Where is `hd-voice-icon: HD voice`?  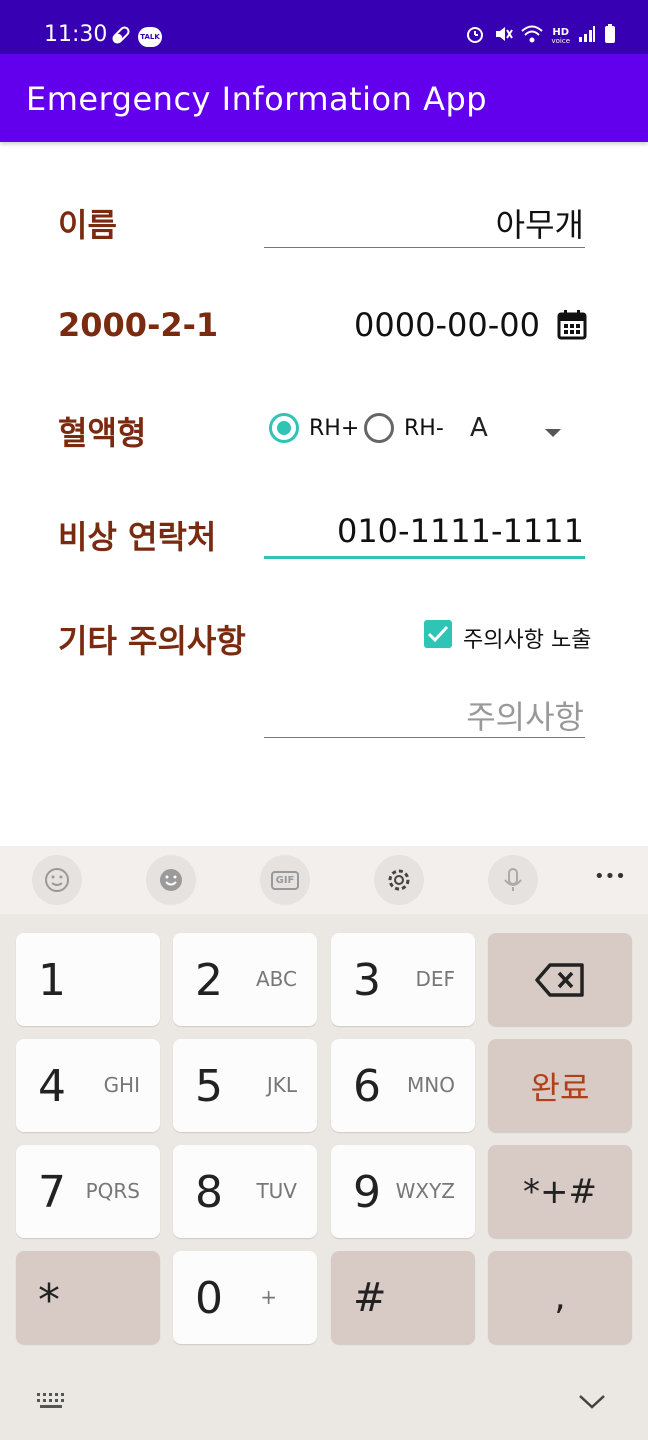
hd-voice-icon: HD voice is located at coordinates (560, 35).